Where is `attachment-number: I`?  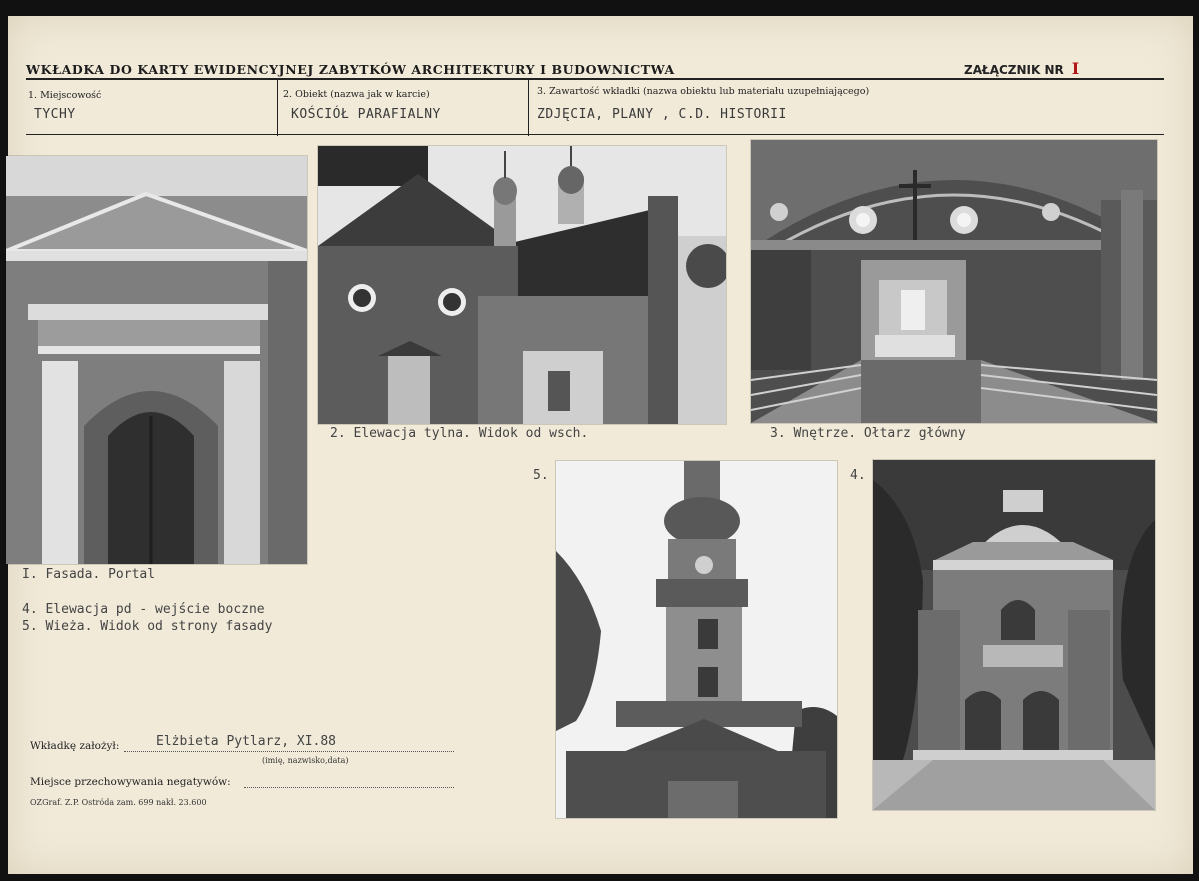 attachment-number: I is located at coordinates (1075, 68).